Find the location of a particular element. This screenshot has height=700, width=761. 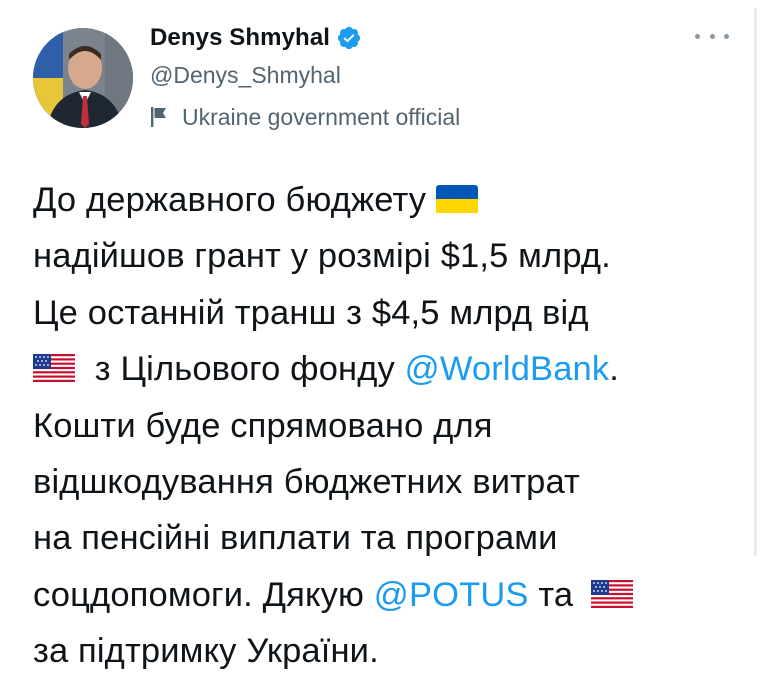

handle: @Denys_Shmyhal is located at coordinates (305, 75).